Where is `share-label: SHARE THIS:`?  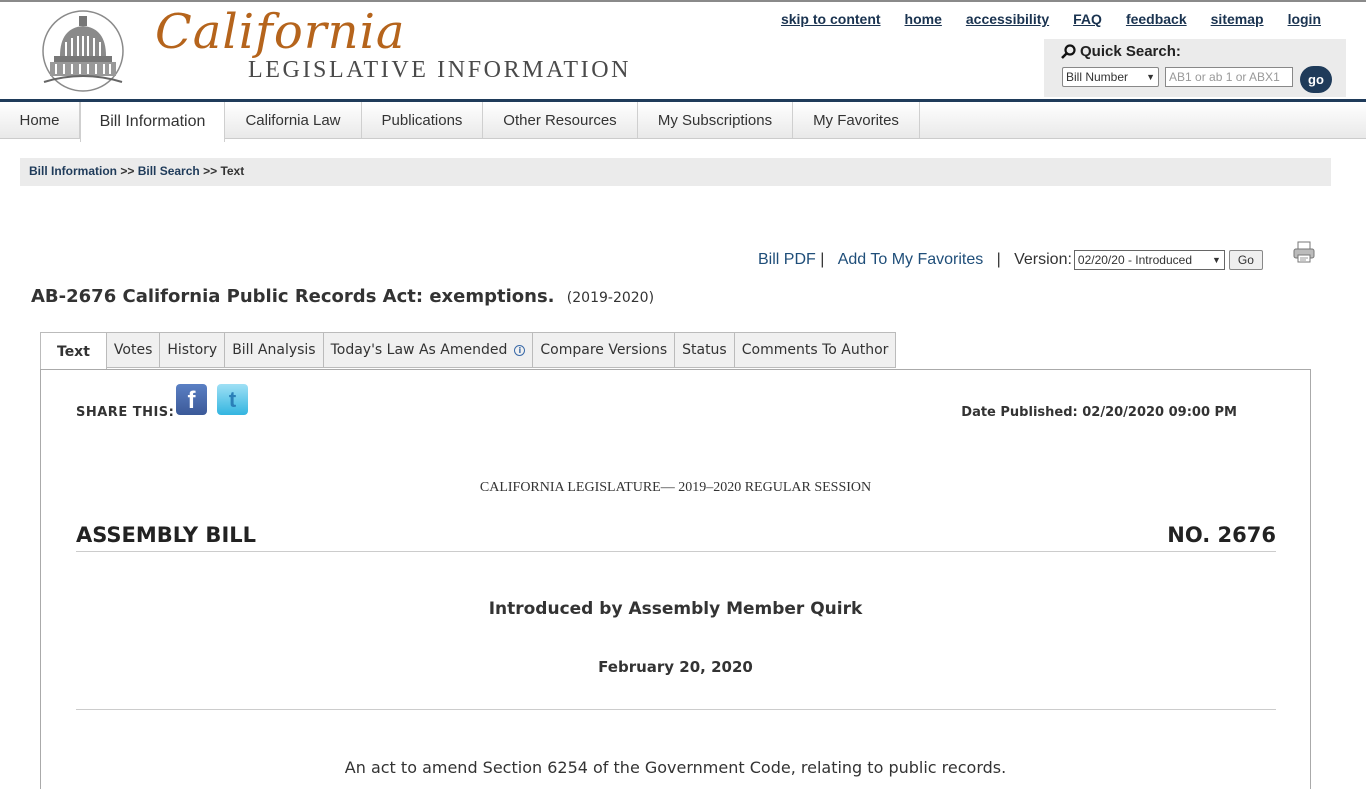
share-label: SHARE THIS: is located at coordinates (125, 412).